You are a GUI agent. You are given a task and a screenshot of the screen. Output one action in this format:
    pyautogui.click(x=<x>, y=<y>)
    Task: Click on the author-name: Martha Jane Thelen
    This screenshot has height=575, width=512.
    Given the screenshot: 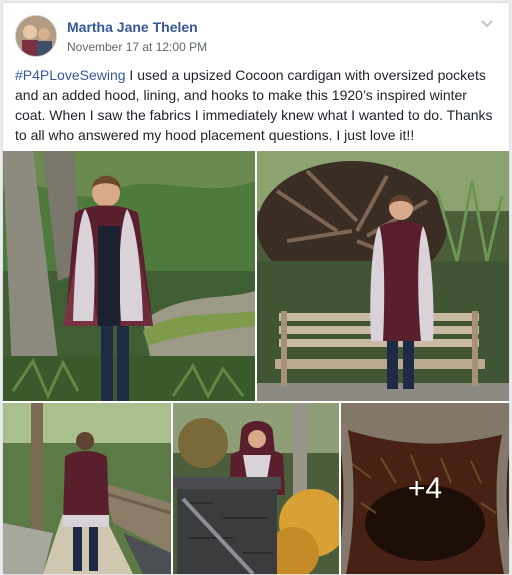 What is the action you would take?
    pyautogui.click(x=132, y=27)
    